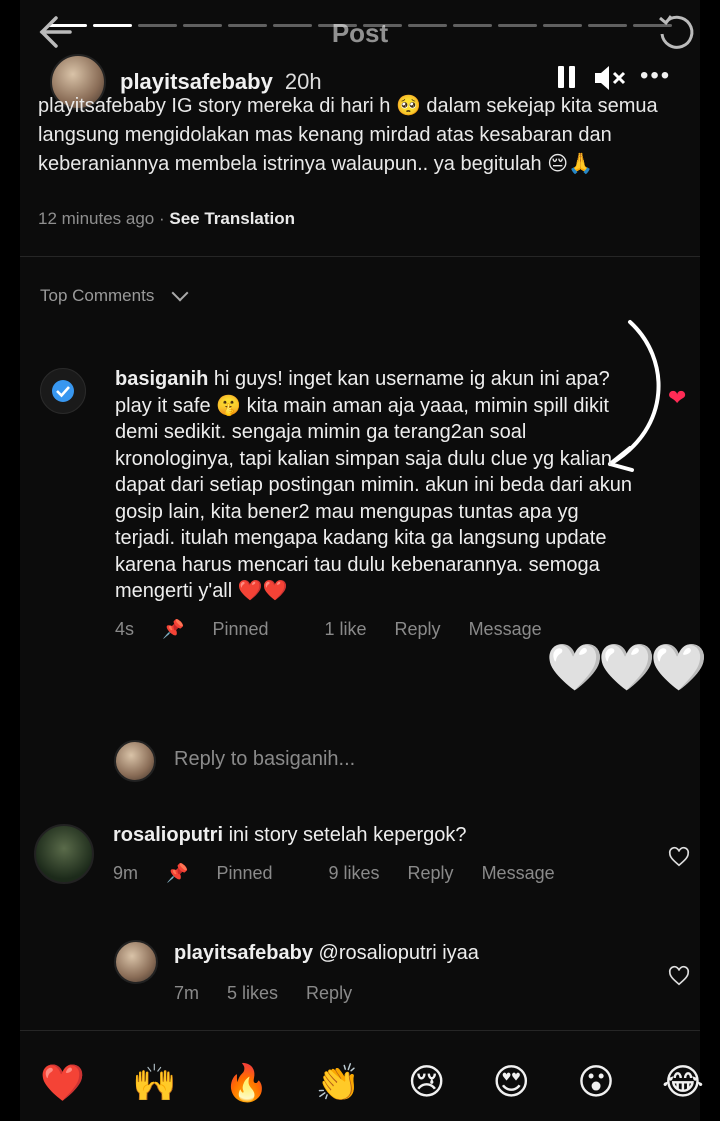 Image resolution: width=720 pixels, height=1121 pixels. What do you see at coordinates (427, 1083) in the screenshot?
I see `emoji-crying: 😢` at bounding box center [427, 1083].